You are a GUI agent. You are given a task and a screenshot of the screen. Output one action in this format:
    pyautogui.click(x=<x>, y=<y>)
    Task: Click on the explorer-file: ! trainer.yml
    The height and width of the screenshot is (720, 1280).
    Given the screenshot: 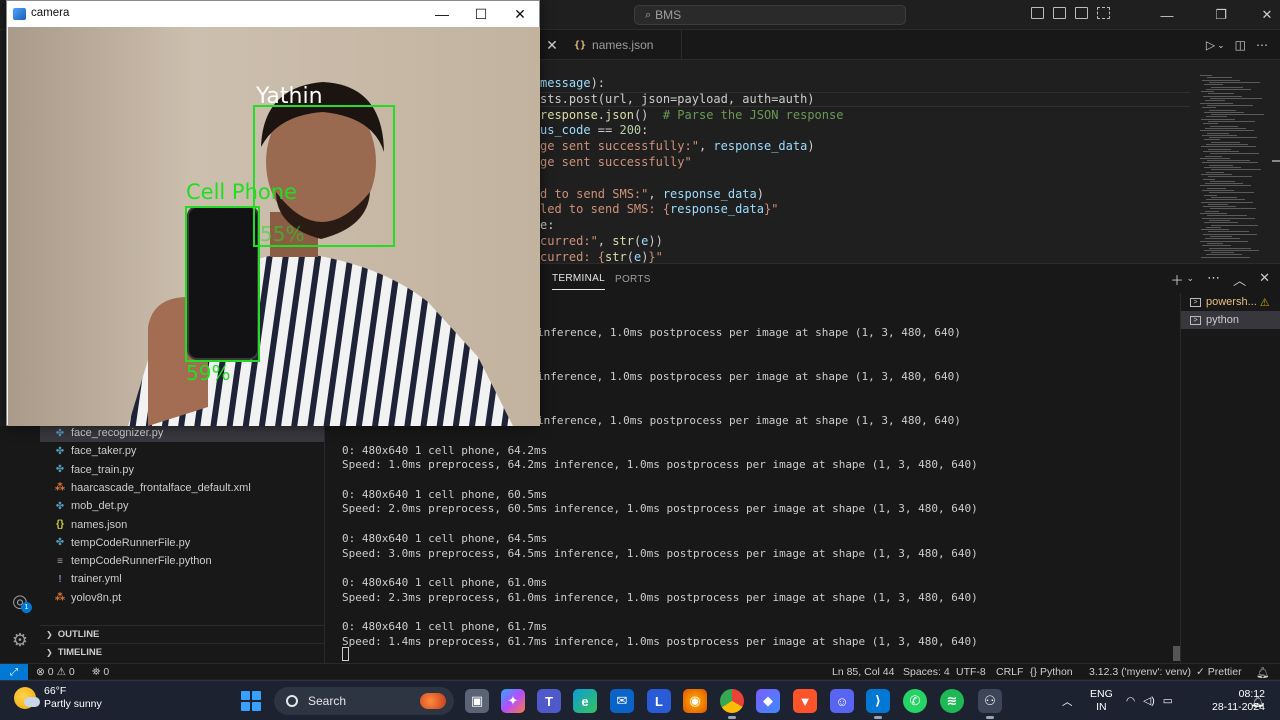 What is the action you would take?
    pyautogui.click(x=182, y=579)
    